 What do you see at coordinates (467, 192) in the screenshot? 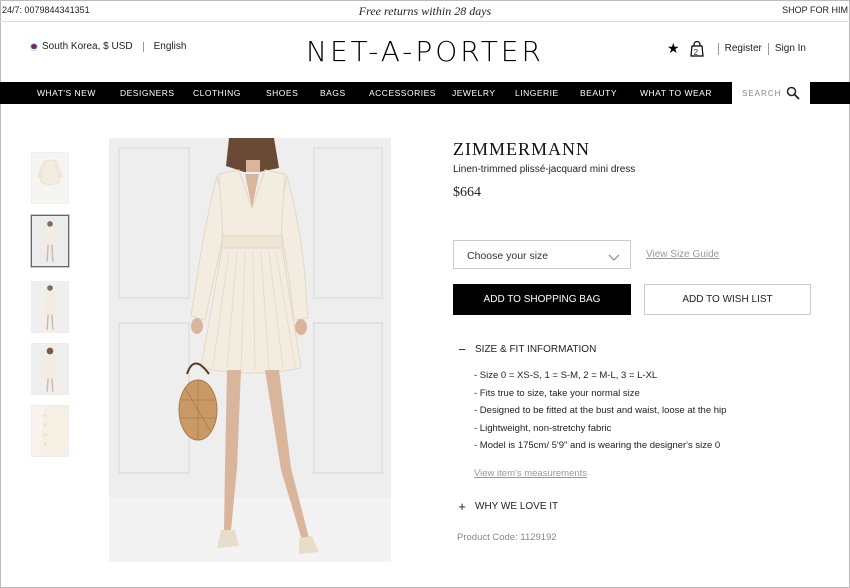
I see `product-price: $664` at bounding box center [467, 192].